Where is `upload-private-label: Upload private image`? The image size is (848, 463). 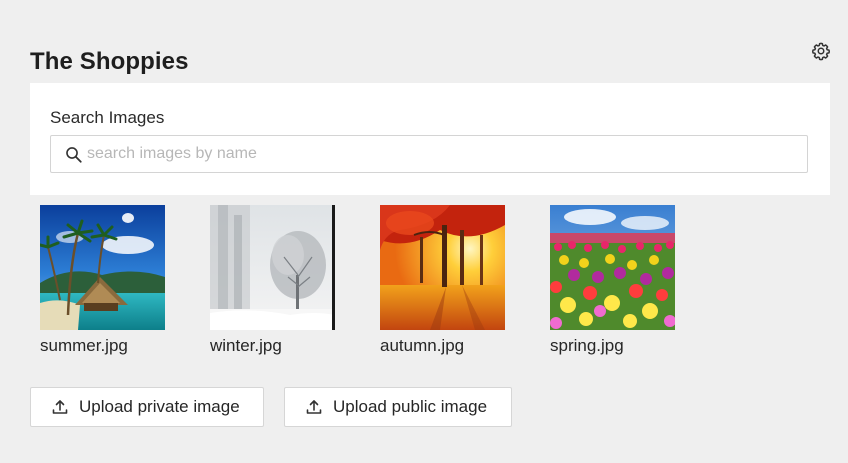 upload-private-label: Upload private image is located at coordinates (159, 406).